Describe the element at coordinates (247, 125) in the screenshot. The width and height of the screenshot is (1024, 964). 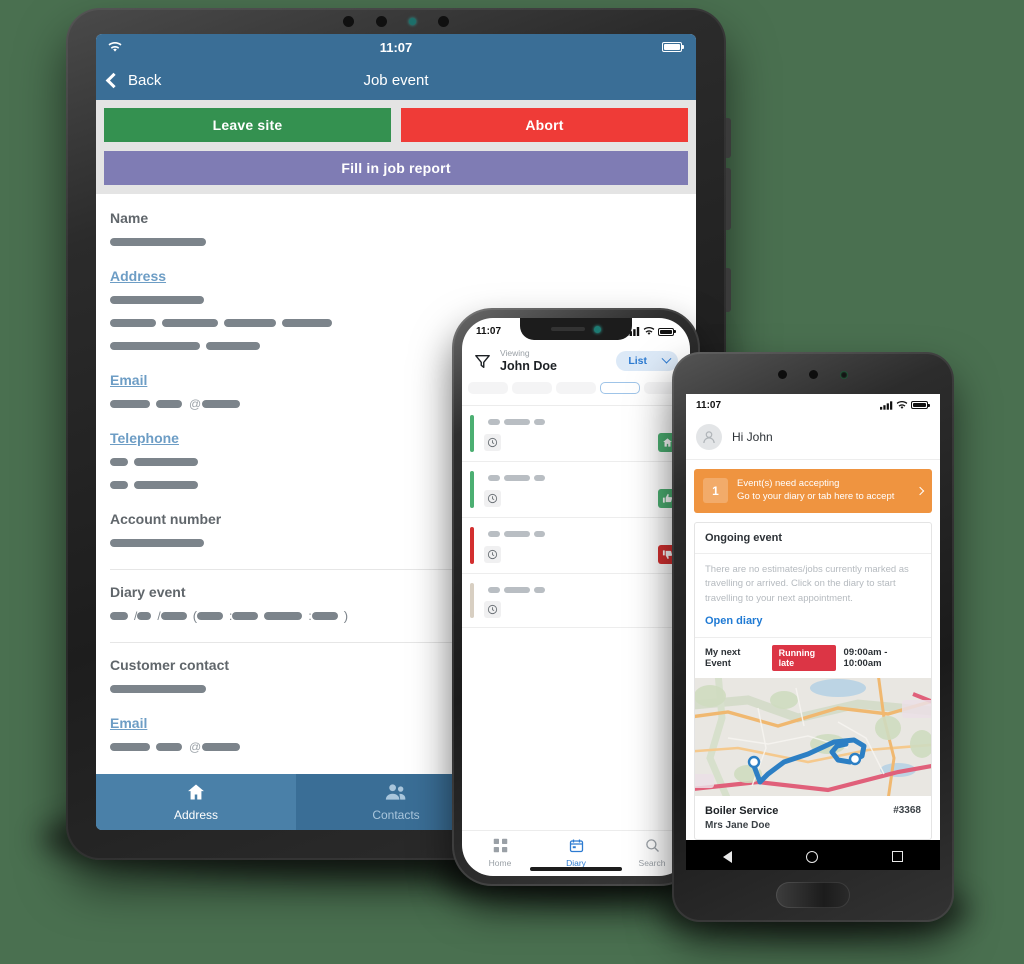
I see `leave-site-button: Leave site` at that location.